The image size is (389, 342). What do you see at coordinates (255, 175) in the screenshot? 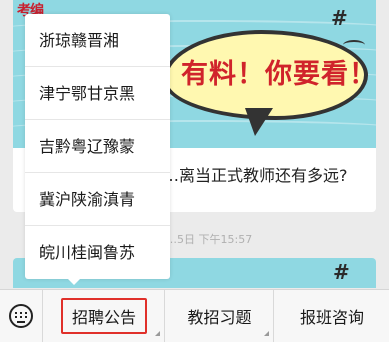
I see `article-title: …离当正式教师还有多远?` at bounding box center [255, 175].